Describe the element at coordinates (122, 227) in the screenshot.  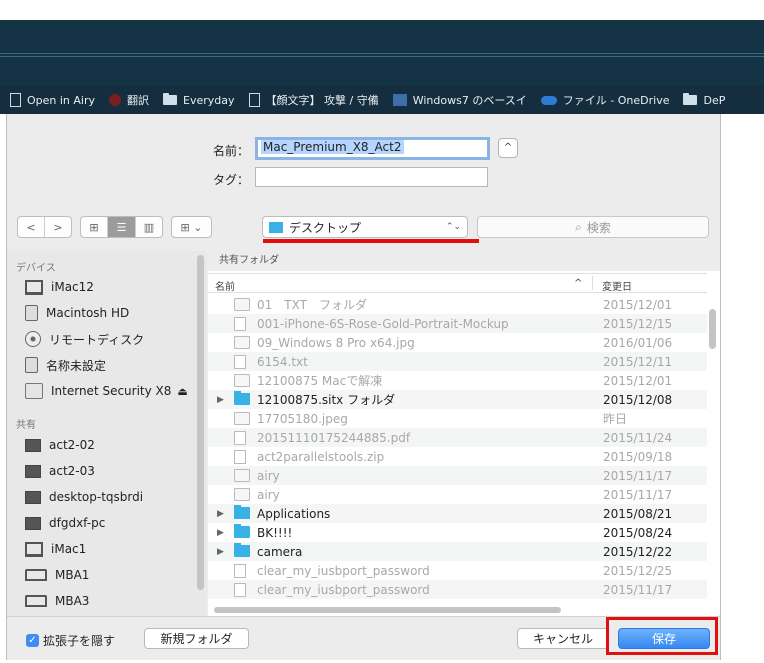
I see `list-view-button: ☰` at that location.